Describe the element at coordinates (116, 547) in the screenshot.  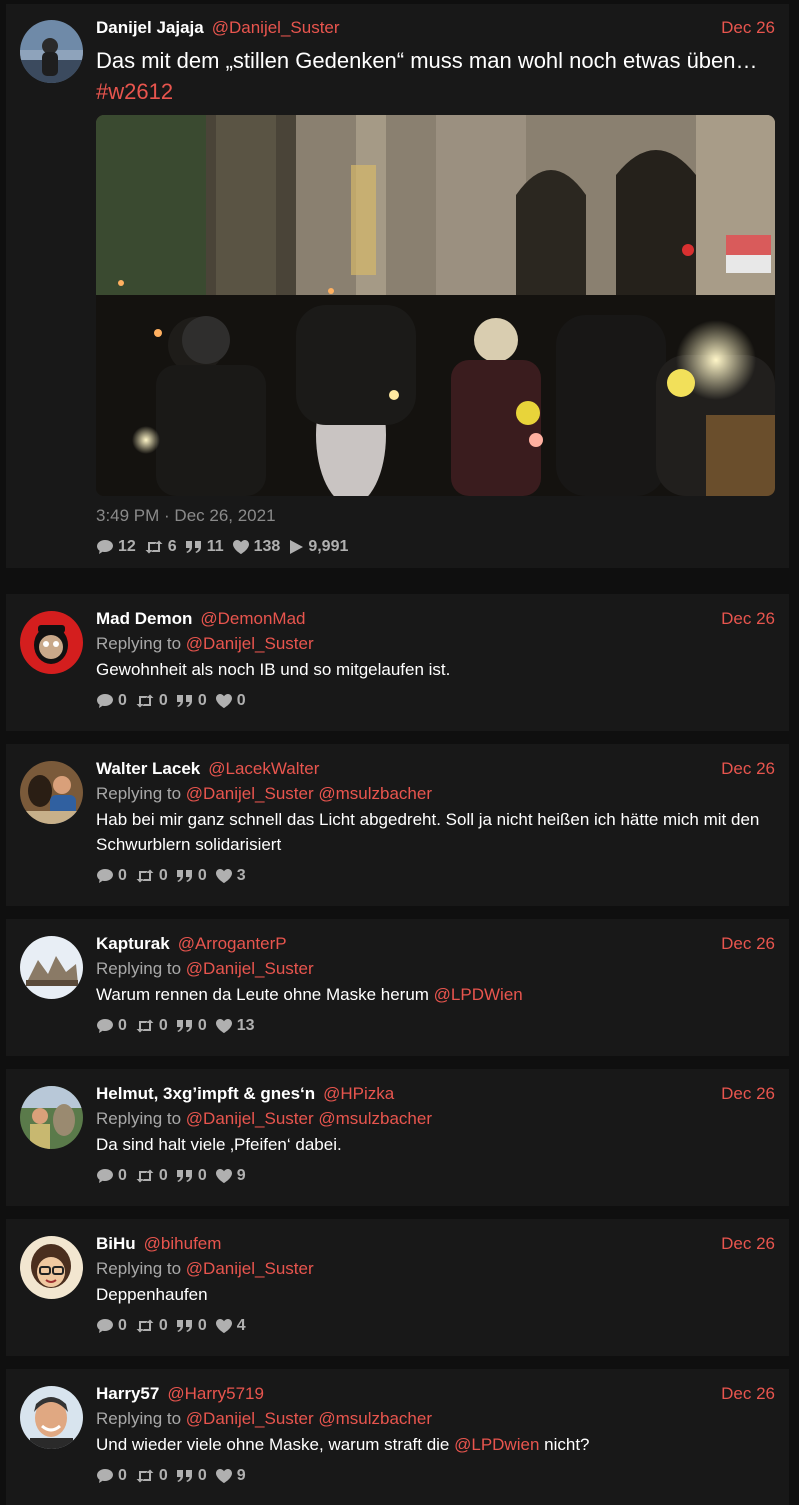
I see `reply-stat: 12` at that location.